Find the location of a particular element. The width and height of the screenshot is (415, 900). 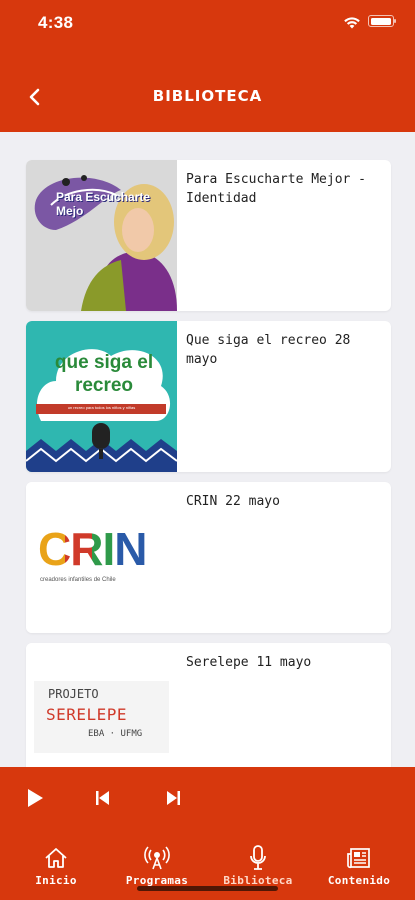

page-title: BIBLIOTECA is located at coordinates (207, 96).